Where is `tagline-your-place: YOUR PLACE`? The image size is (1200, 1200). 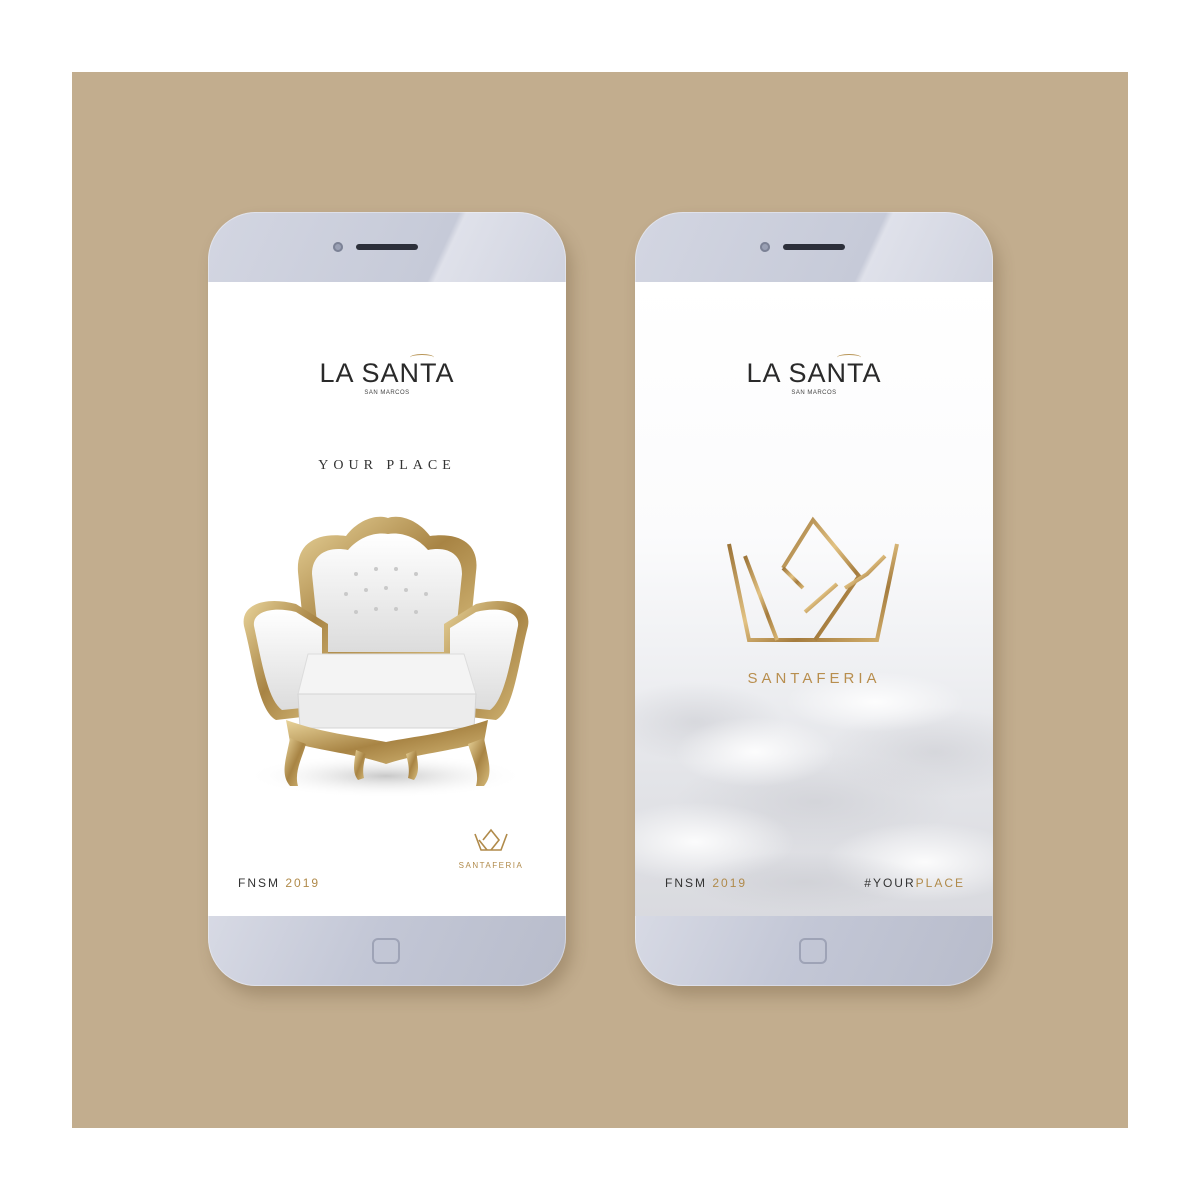
tagline-your-place: YOUR PLACE is located at coordinates (387, 465).